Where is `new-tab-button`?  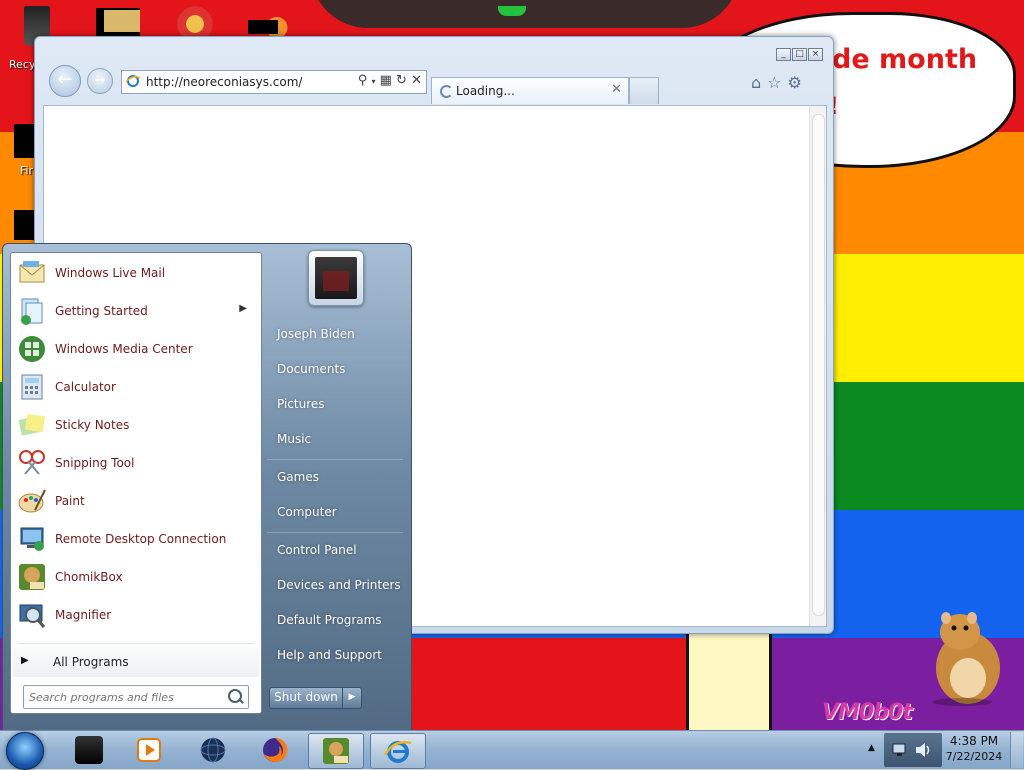
new-tab-button is located at coordinates (644, 90).